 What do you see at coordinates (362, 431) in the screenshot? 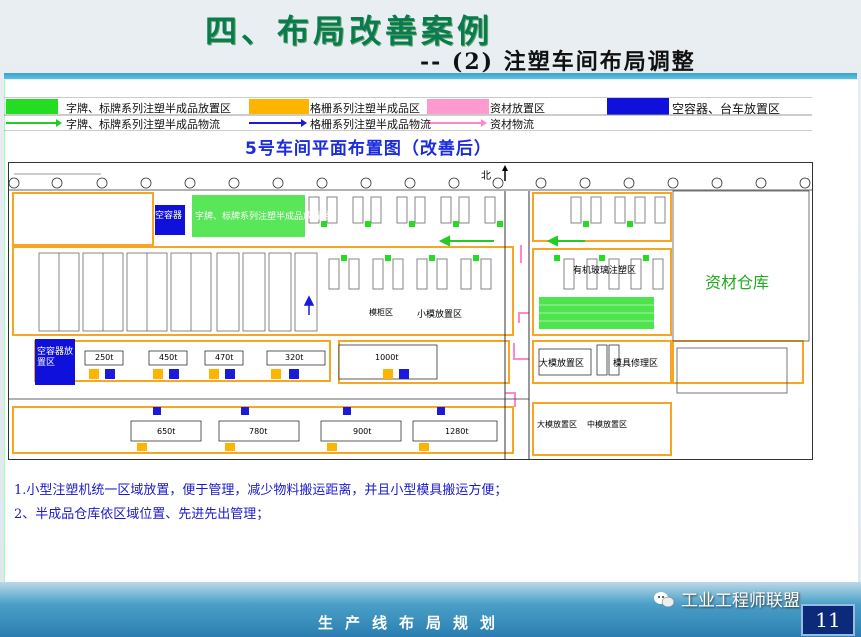
I see `machine-label-900t: 900t` at bounding box center [362, 431].